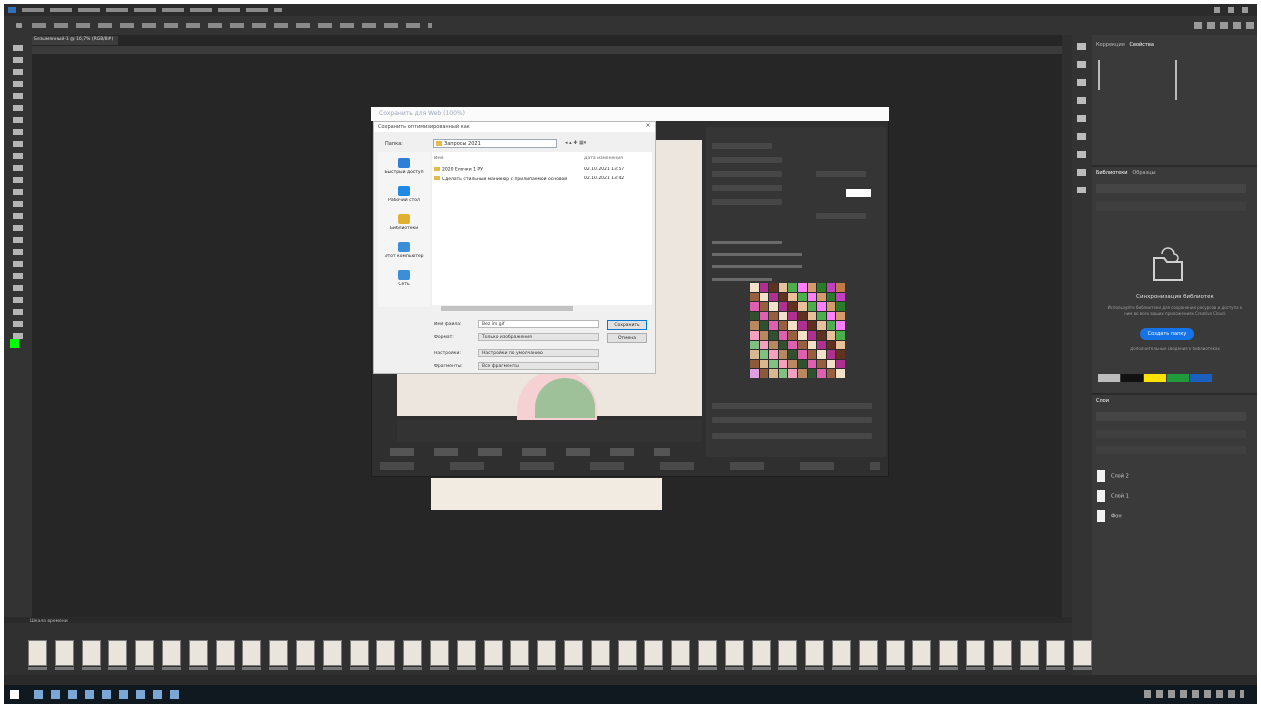  What do you see at coordinates (75, 40) in the screenshot?
I see `document-tab: Безымянный-1 @ 16,7% (RGB/8#)` at bounding box center [75, 40].